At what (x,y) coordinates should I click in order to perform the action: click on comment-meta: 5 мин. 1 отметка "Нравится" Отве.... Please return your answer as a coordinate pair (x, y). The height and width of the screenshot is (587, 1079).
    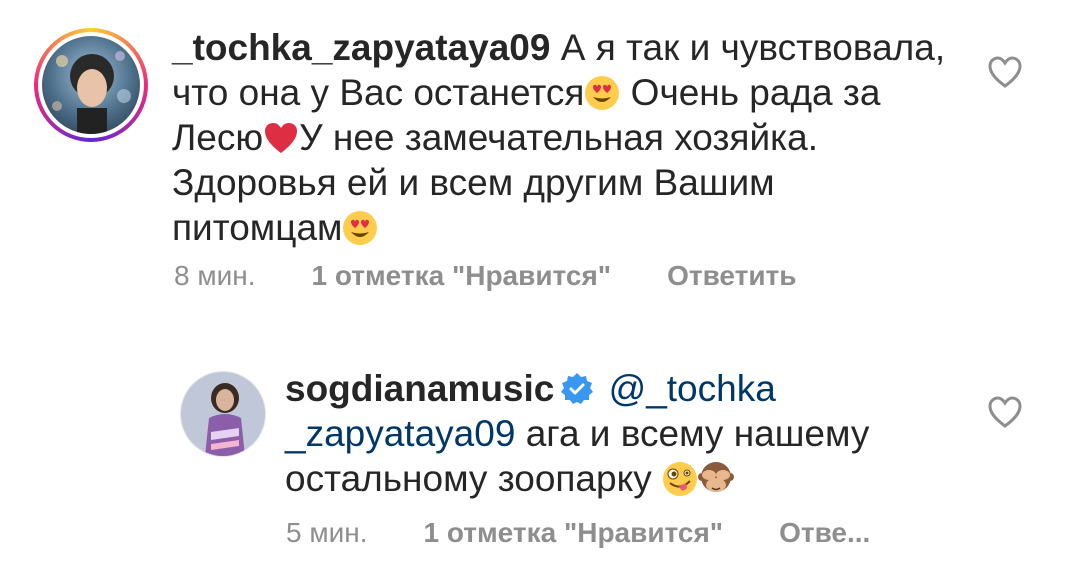
    Looking at the image, I should click on (578, 533).